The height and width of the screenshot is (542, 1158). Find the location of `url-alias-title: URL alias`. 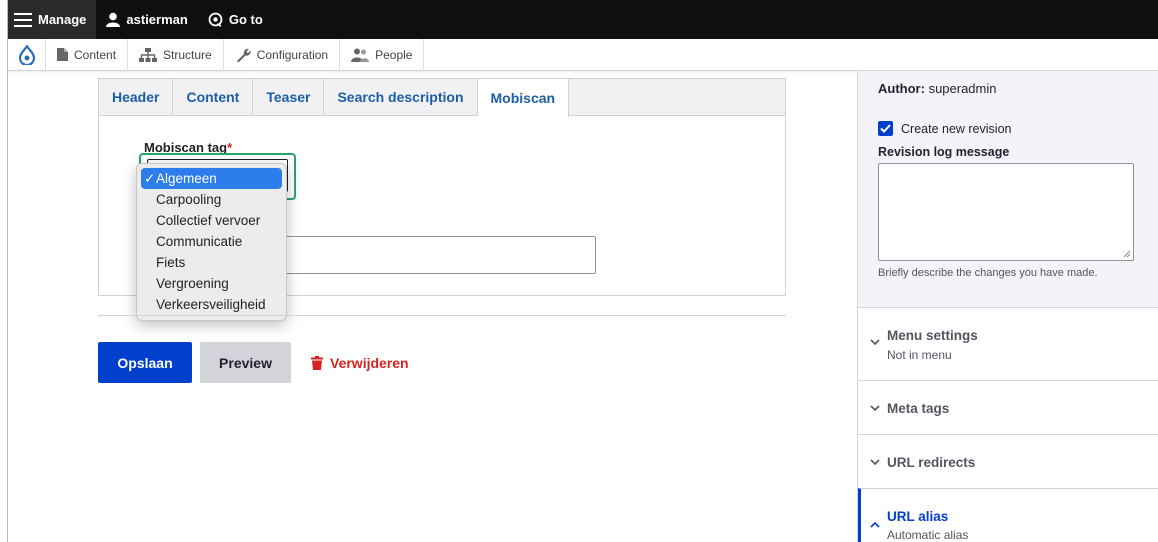

url-alias-title: URL alias is located at coordinates (918, 516).